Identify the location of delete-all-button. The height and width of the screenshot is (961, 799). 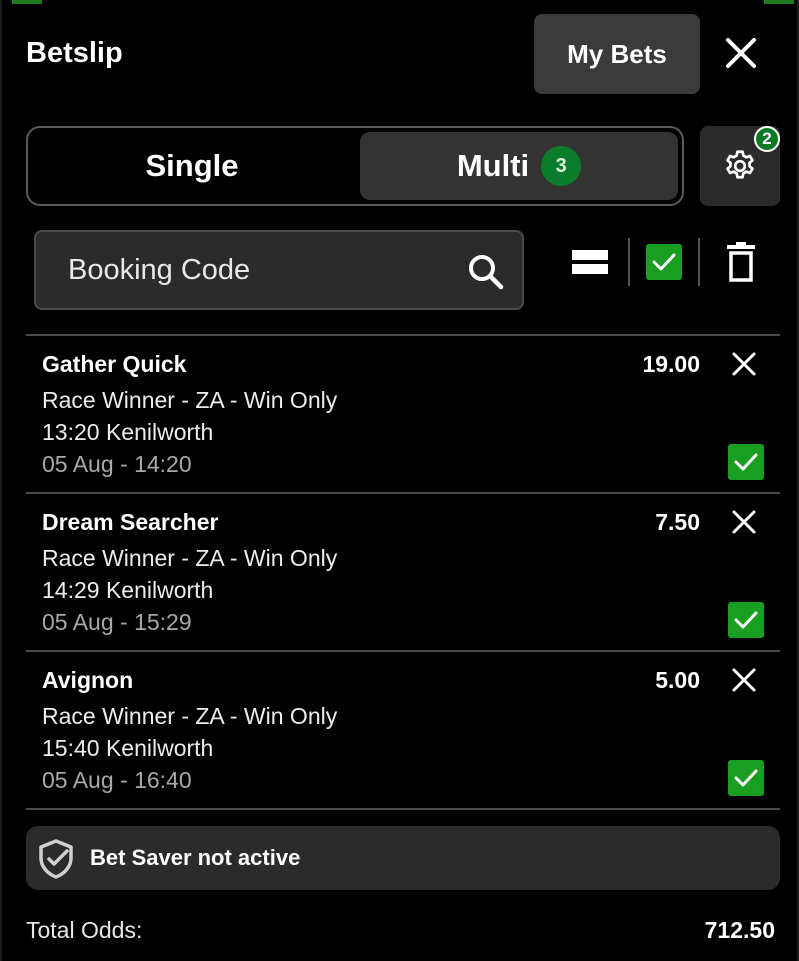
(741, 264).